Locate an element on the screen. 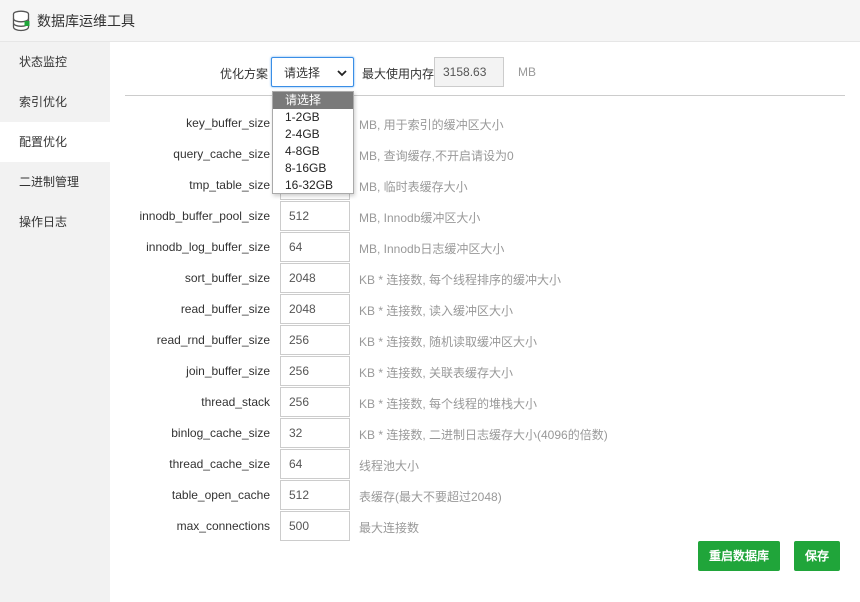 The width and height of the screenshot is (860, 602). sidebar: 状态监控 索引优化 配置优化 二进制管理 操作日志 is located at coordinates (55, 322).